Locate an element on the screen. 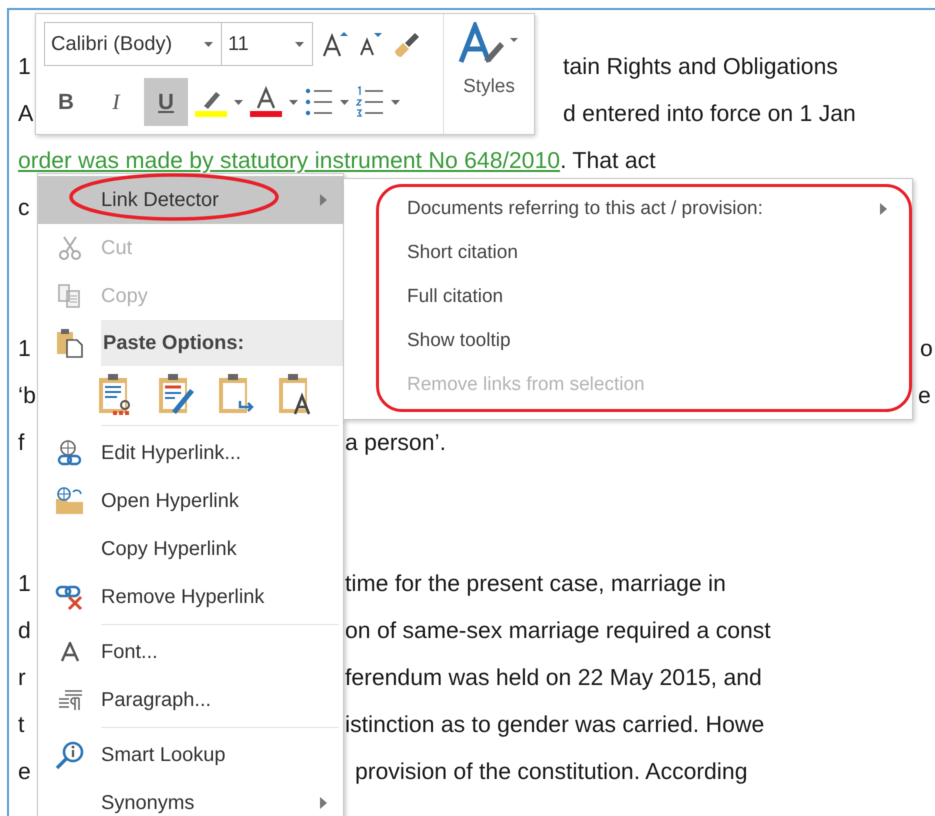 This screenshot has width=935, height=816. font-name-dropdown: Calibri (Body) is located at coordinates (133, 44).